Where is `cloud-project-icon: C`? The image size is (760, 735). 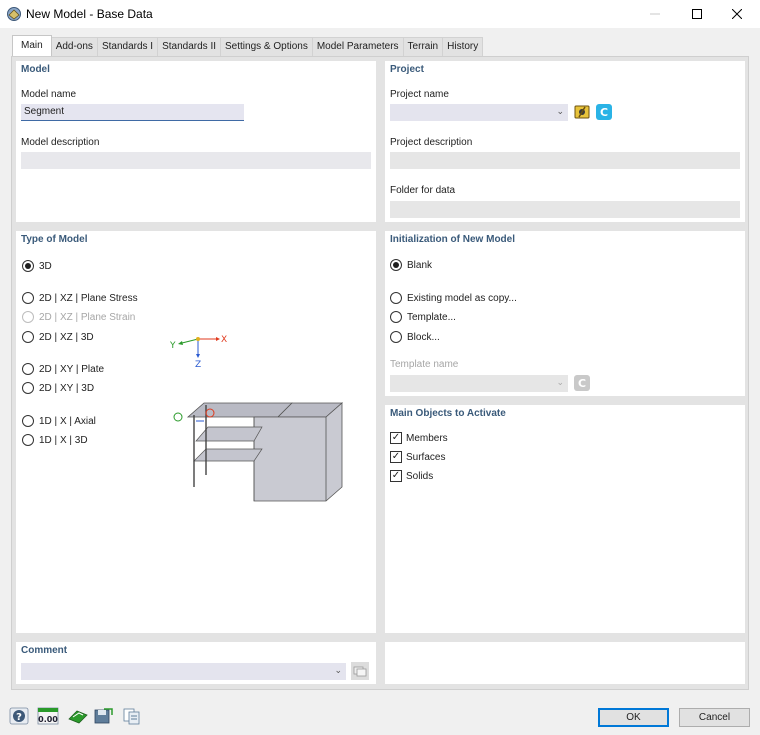 cloud-project-icon: C is located at coordinates (604, 112).